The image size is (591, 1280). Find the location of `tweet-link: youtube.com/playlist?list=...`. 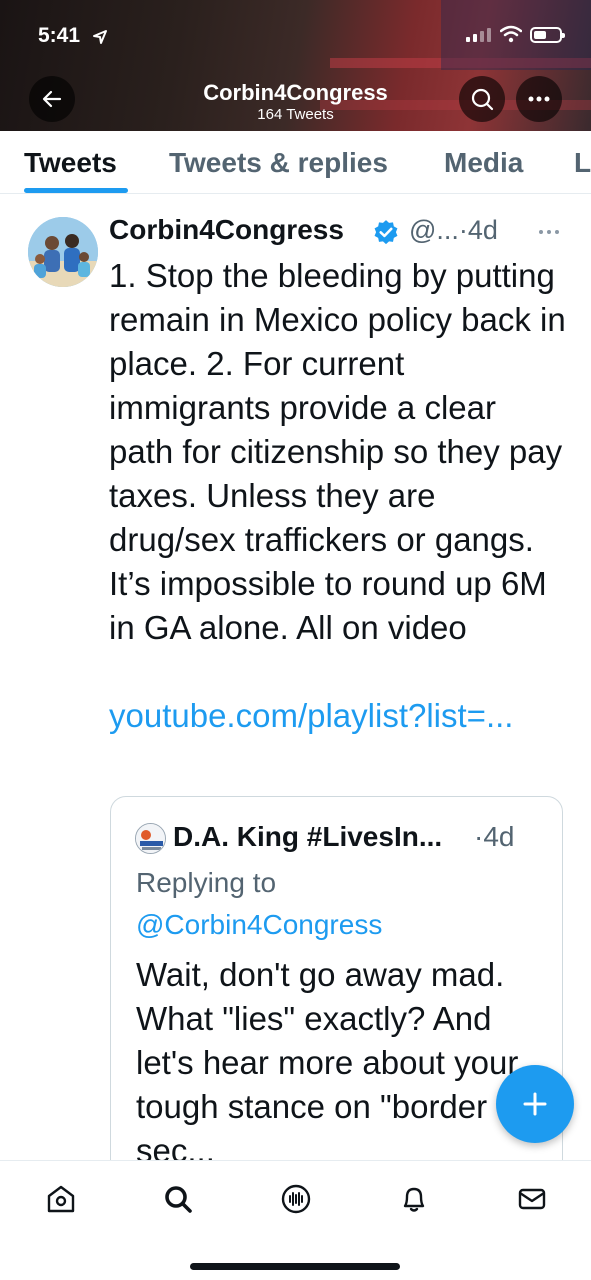

tweet-link: youtube.com/playlist?list=... is located at coordinates (339, 716).